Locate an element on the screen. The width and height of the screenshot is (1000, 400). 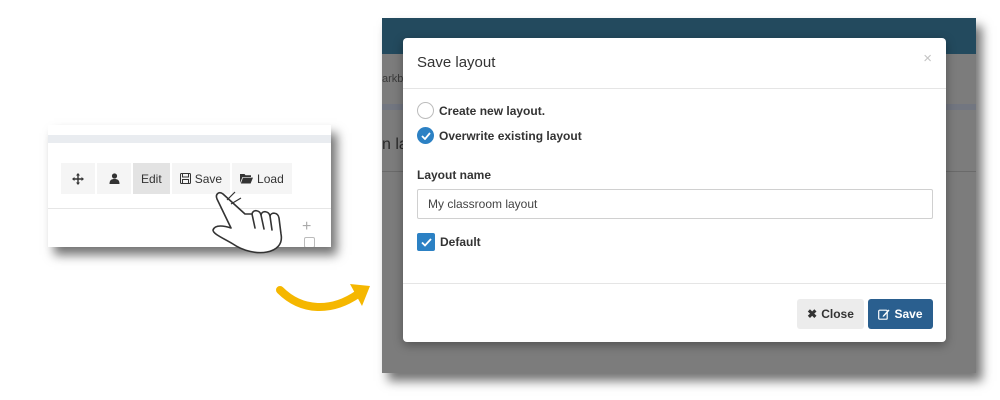
user-icon is located at coordinates (114, 178).